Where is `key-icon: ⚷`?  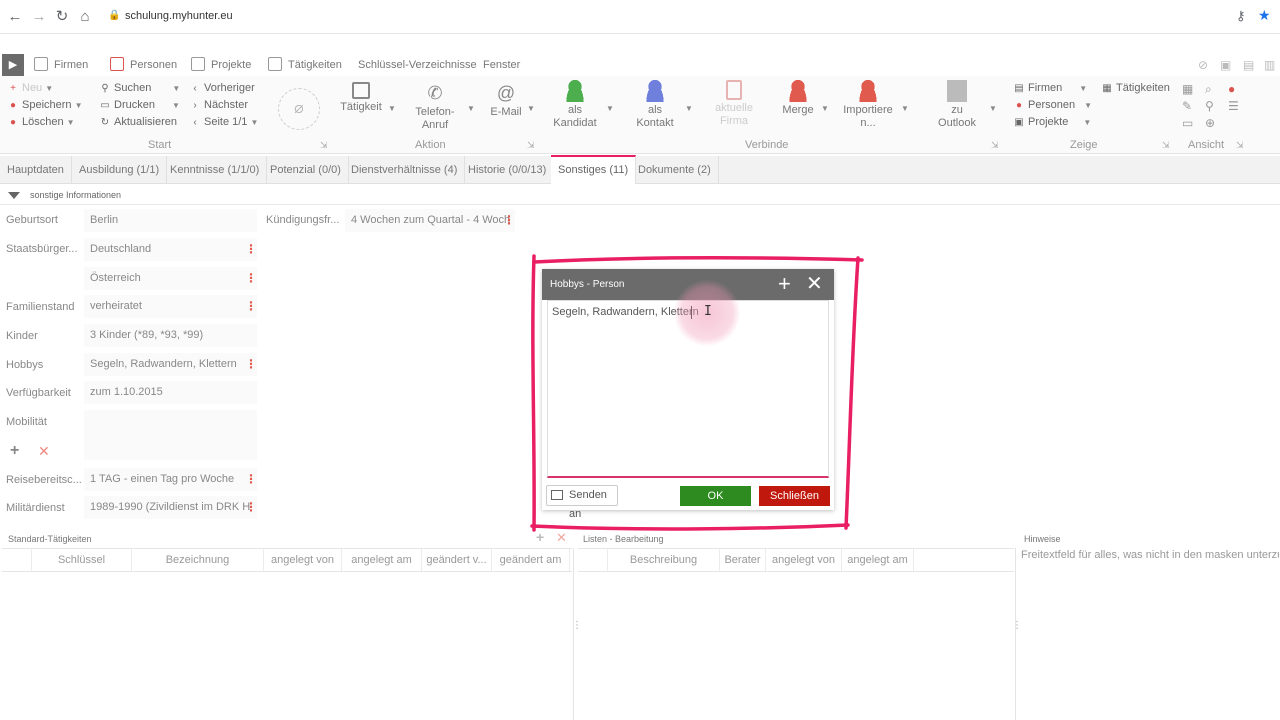 key-icon: ⚷ is located at coordinates (1241, 16).